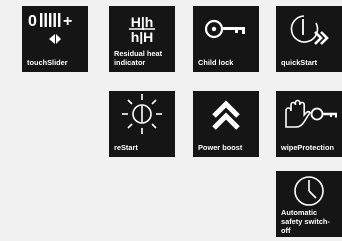  Describe the element at coordinates (142, 36) in the screenshot. I see `residual-heat-glyph-bottom: h|H` at that location.